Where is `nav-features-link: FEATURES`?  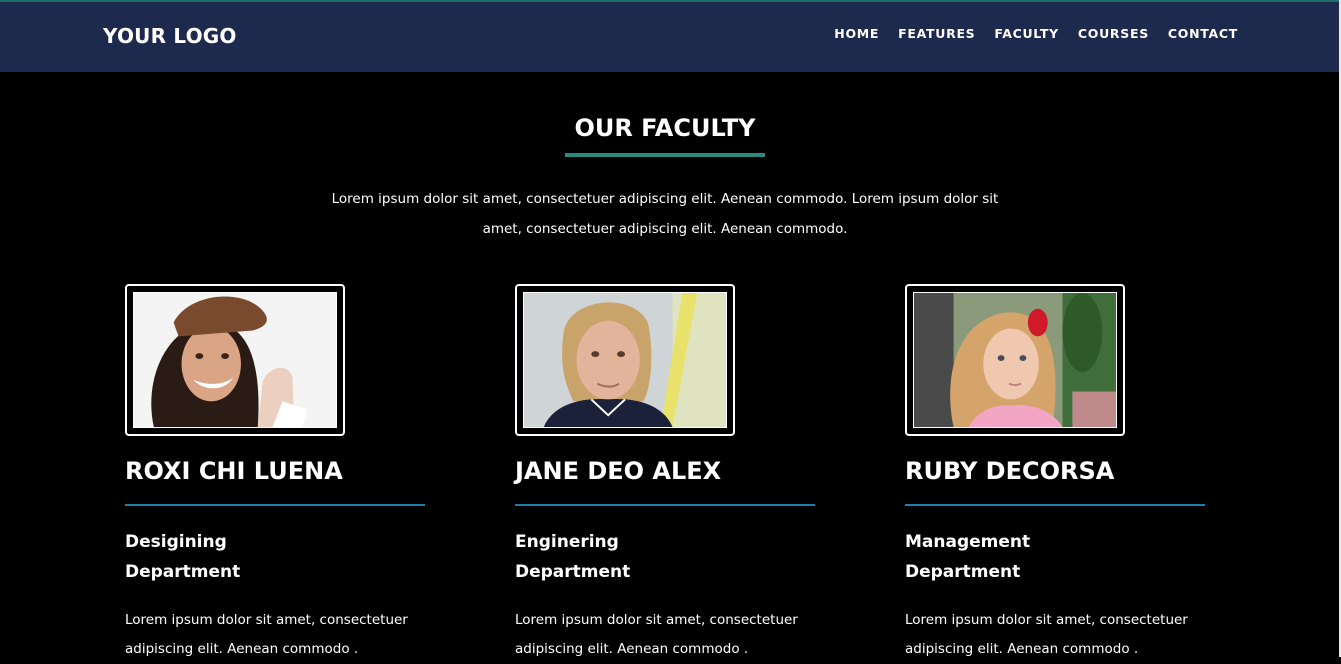 nav-features-link: FEATURES is located at coordinates (936, 34).